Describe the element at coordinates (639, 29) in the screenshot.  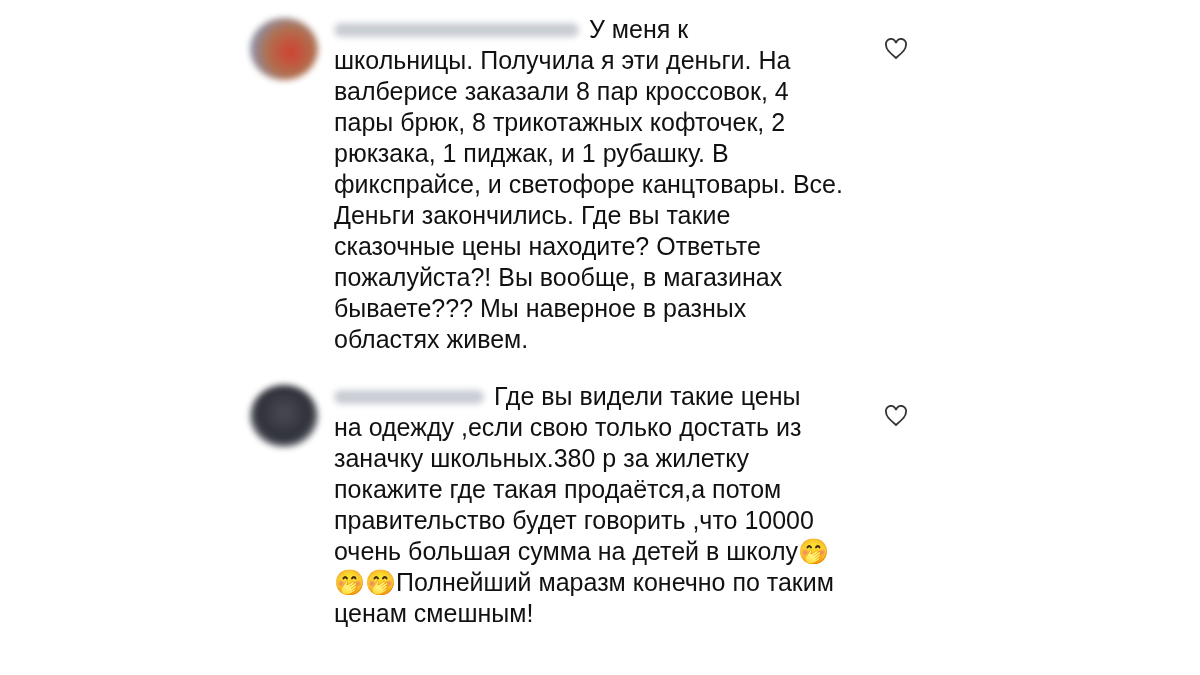
I see `comment-text: У меня к` at that location.